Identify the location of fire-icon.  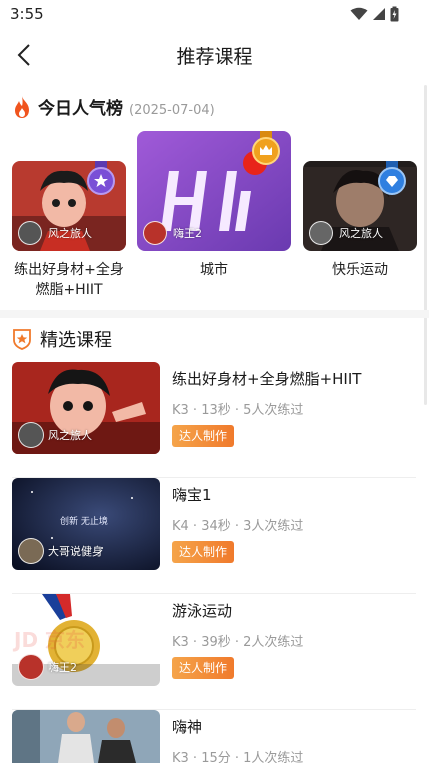
(22, 106).